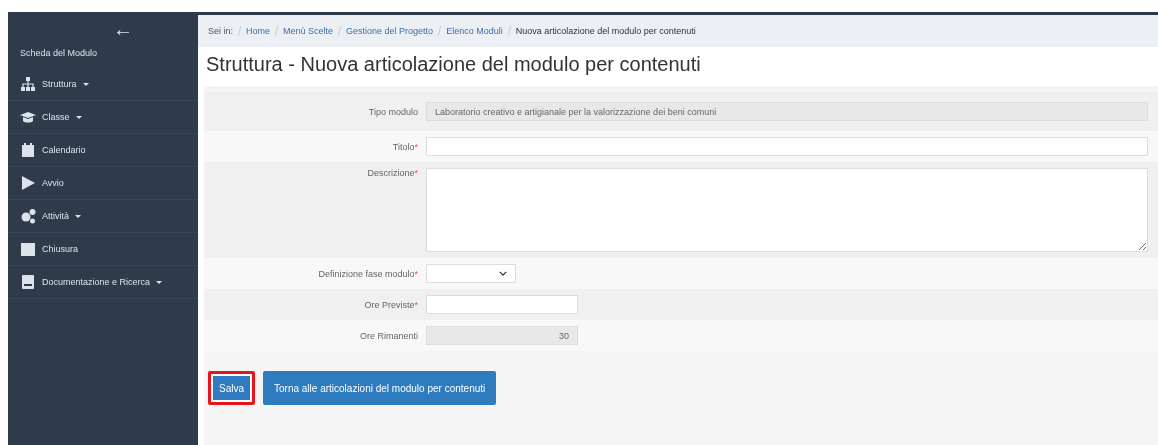  What do you see at coordinates (103, 183) in the screenshot?
I see `sidebar-item: Avvio` at bounding box center [103, 183].